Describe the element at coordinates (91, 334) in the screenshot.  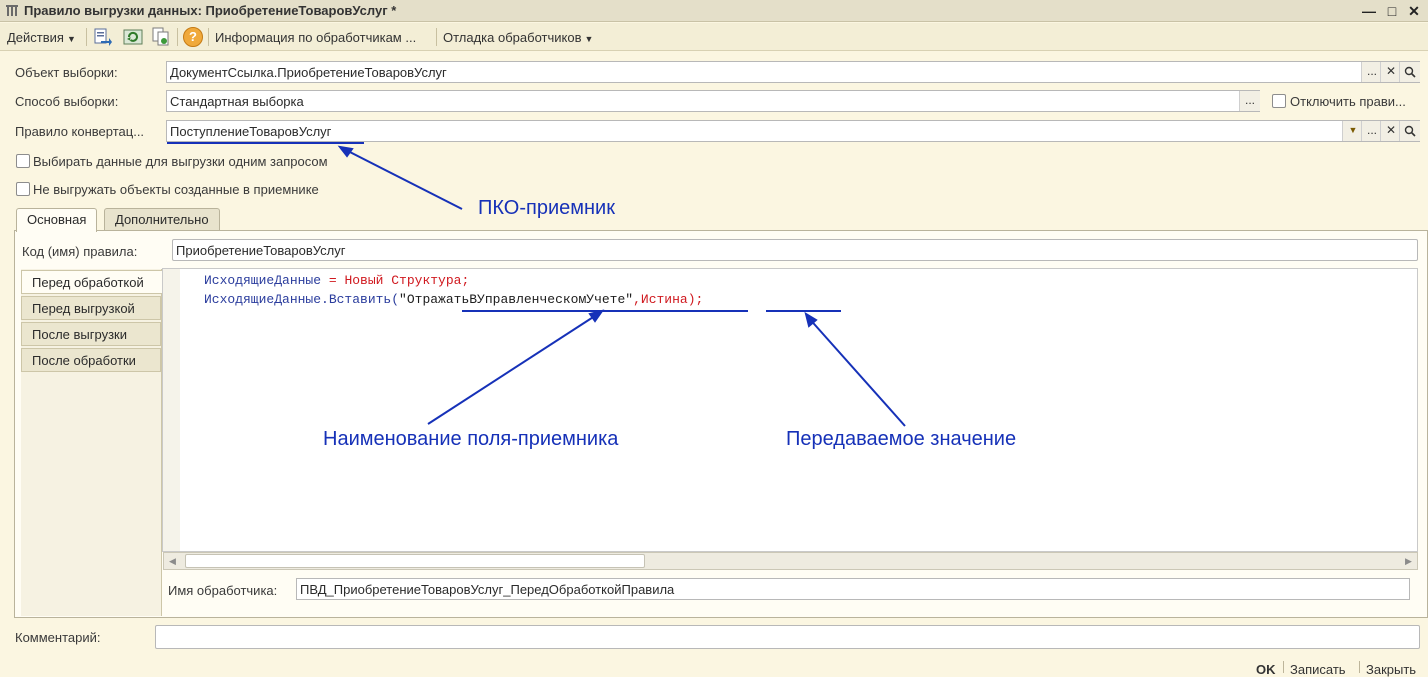
I see `handler-after-export: После выгрузки` at that location.